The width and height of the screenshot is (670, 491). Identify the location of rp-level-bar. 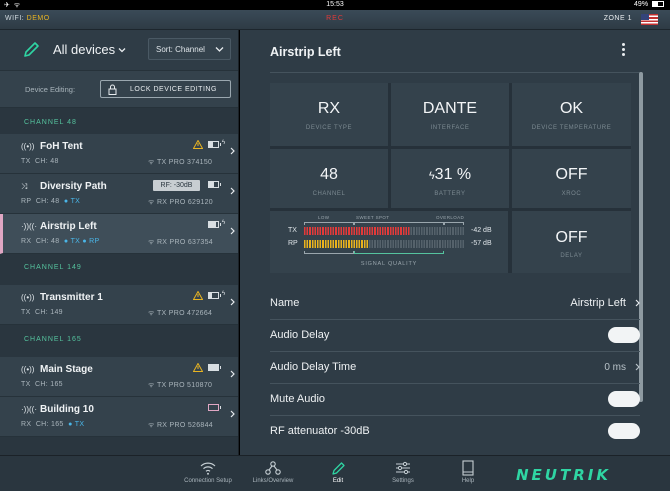
(384, 244).